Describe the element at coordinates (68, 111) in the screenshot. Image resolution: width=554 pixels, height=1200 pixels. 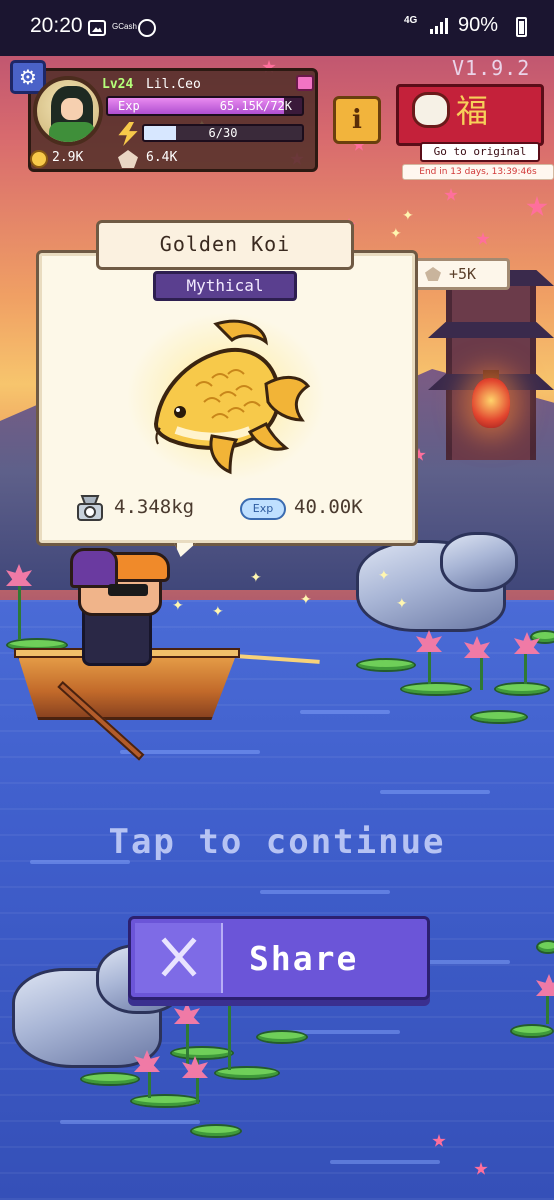
I see `avatar` at that location.